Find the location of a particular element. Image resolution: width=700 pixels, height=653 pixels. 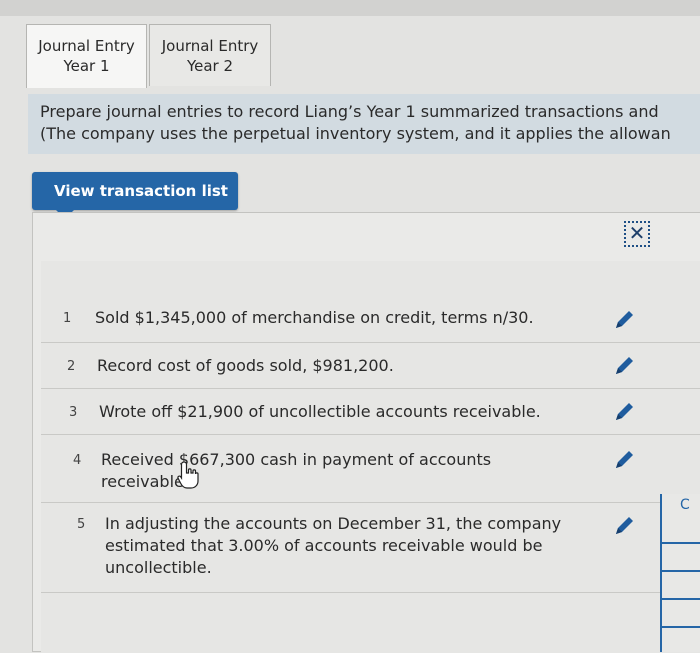

tab-journal-entry-year-1: Journal Entry Year 1 is located at coordinates (86, 56).